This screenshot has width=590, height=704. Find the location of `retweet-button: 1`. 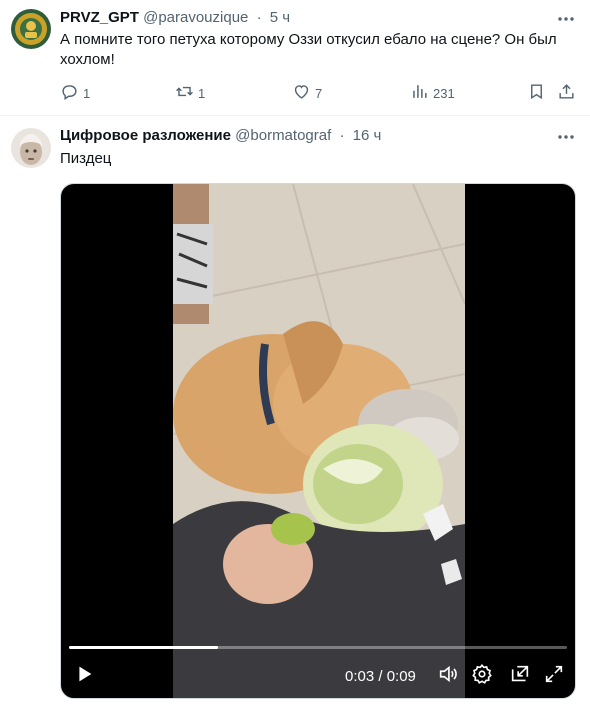

retweet-button: 1 is located at coordinates (190, 93).